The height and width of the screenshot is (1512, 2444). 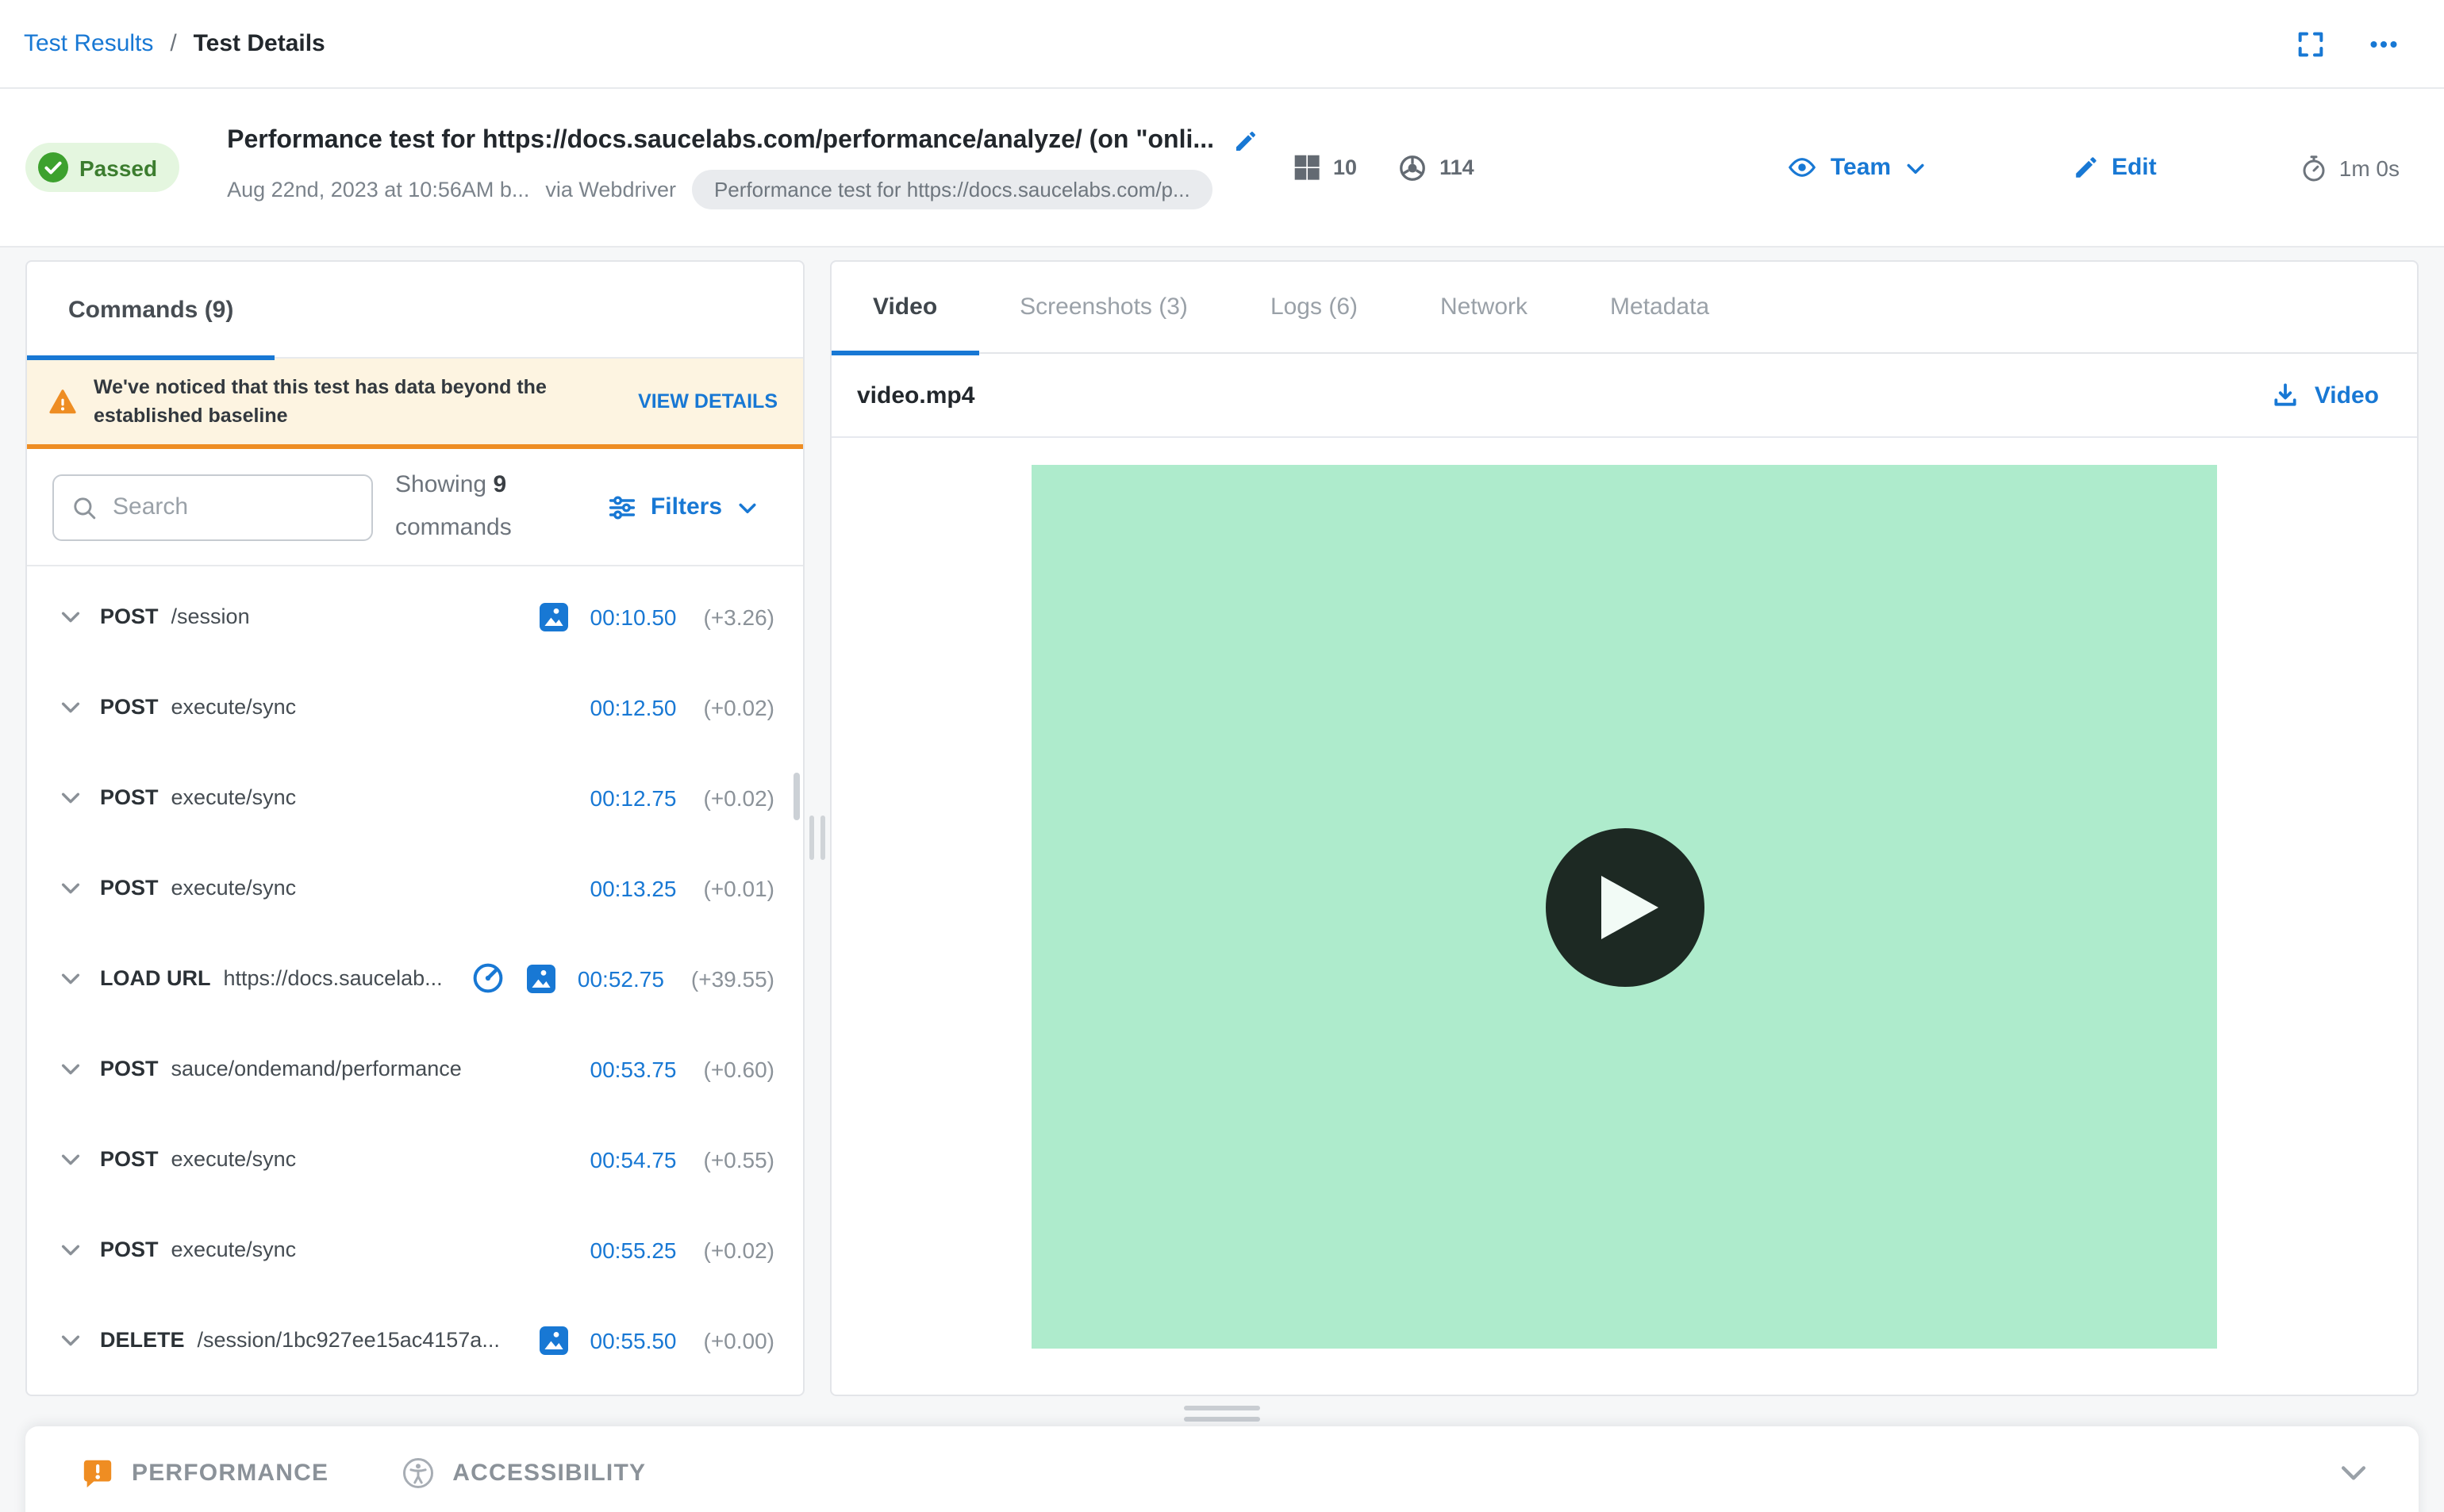 I want to click on filters-dropdown: Filters, so click(x=693, y=507).